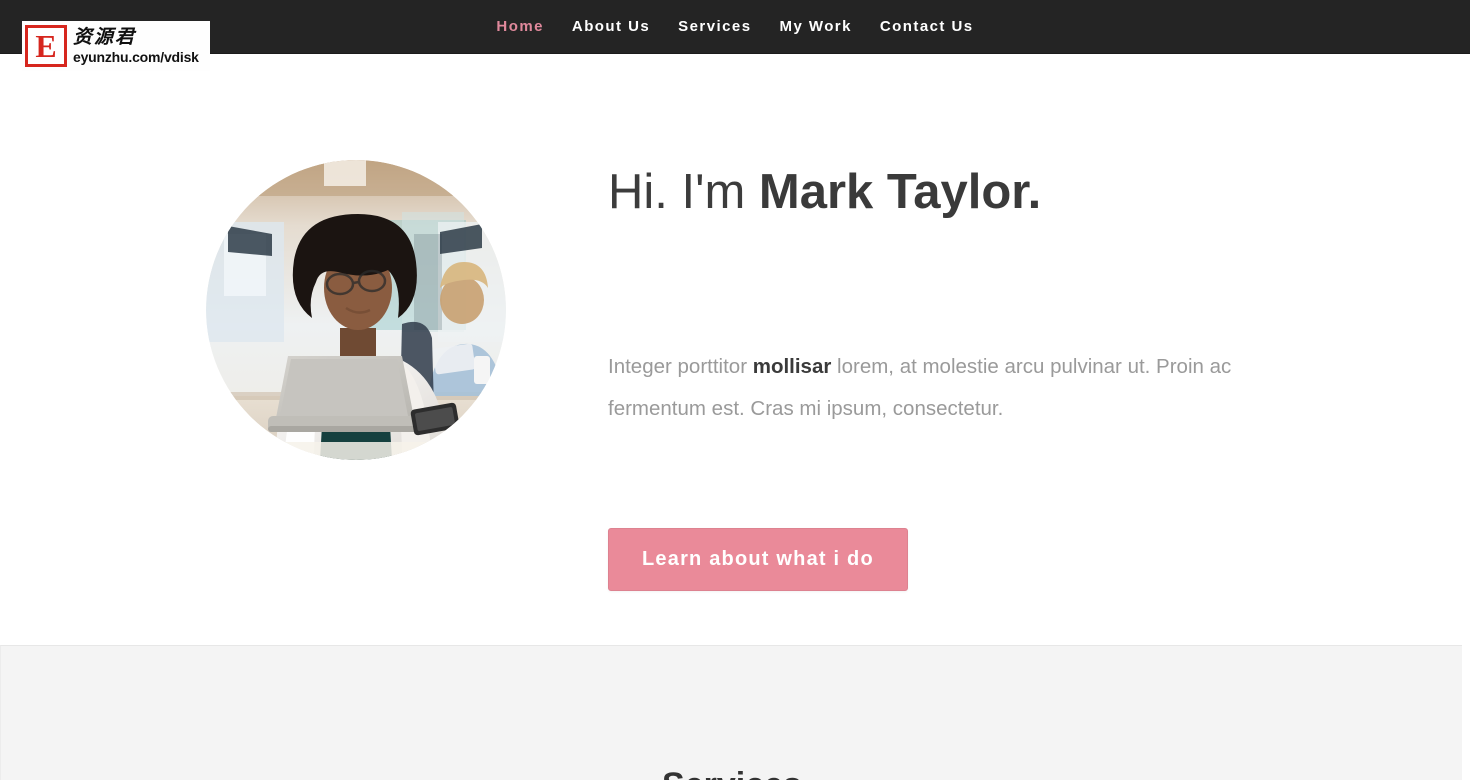 The width and height of the screenshot is (1470, 780). I want to click on watermark-text: 资源君 eyunzhu.com/vdisk, so click(136, 45).